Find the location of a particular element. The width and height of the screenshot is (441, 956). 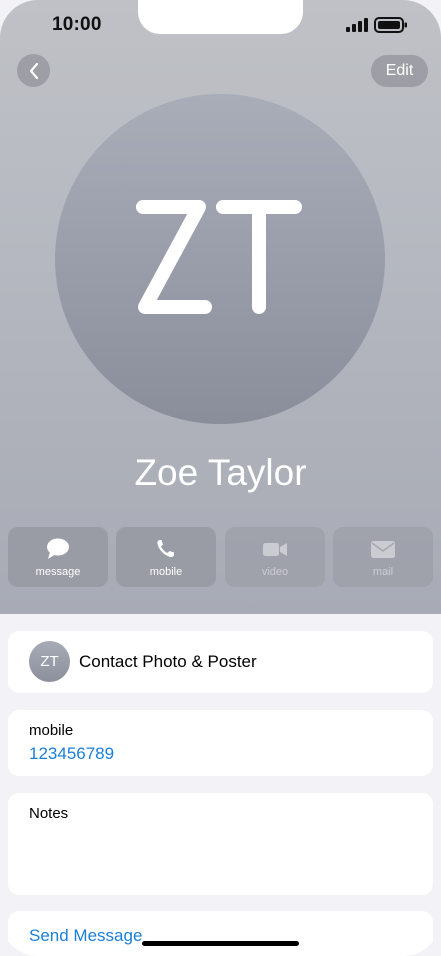

contact-photo-poster-row: ZT Contact Photo & Poster is located at coordinates (220, 662).